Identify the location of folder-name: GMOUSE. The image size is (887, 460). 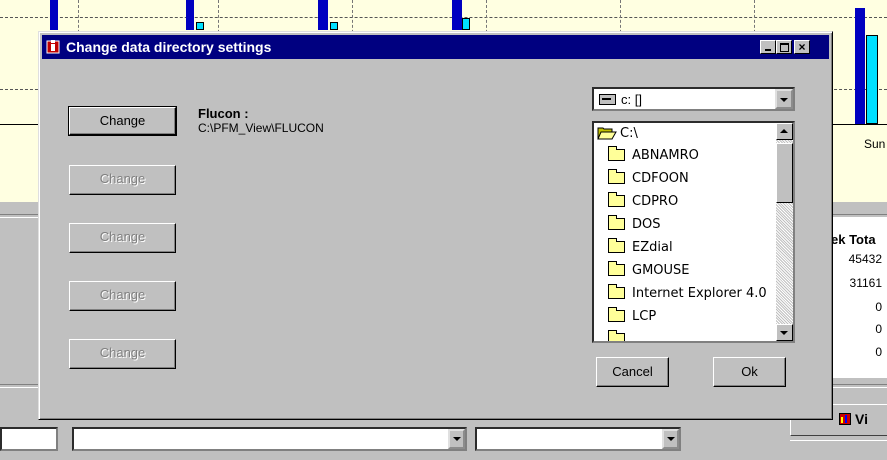
(661, 270).